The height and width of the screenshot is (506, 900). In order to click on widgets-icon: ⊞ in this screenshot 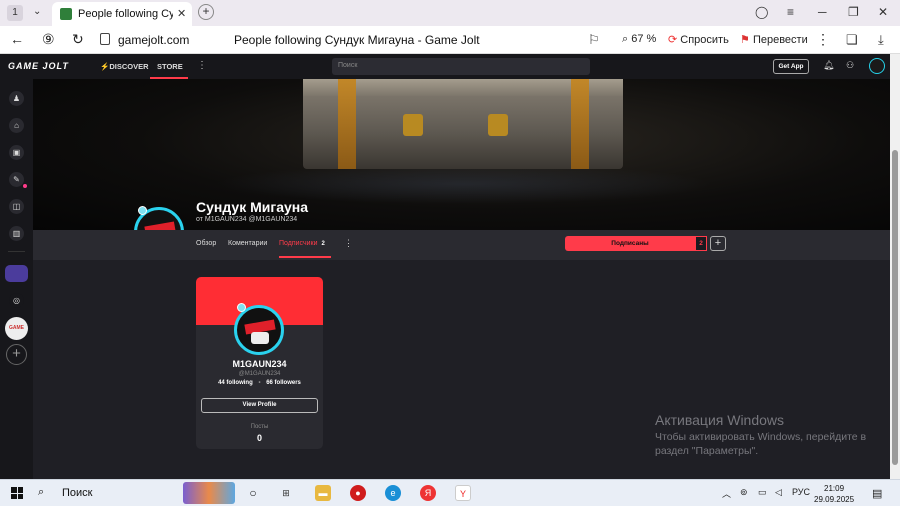, I will do `click(286, 493)`.